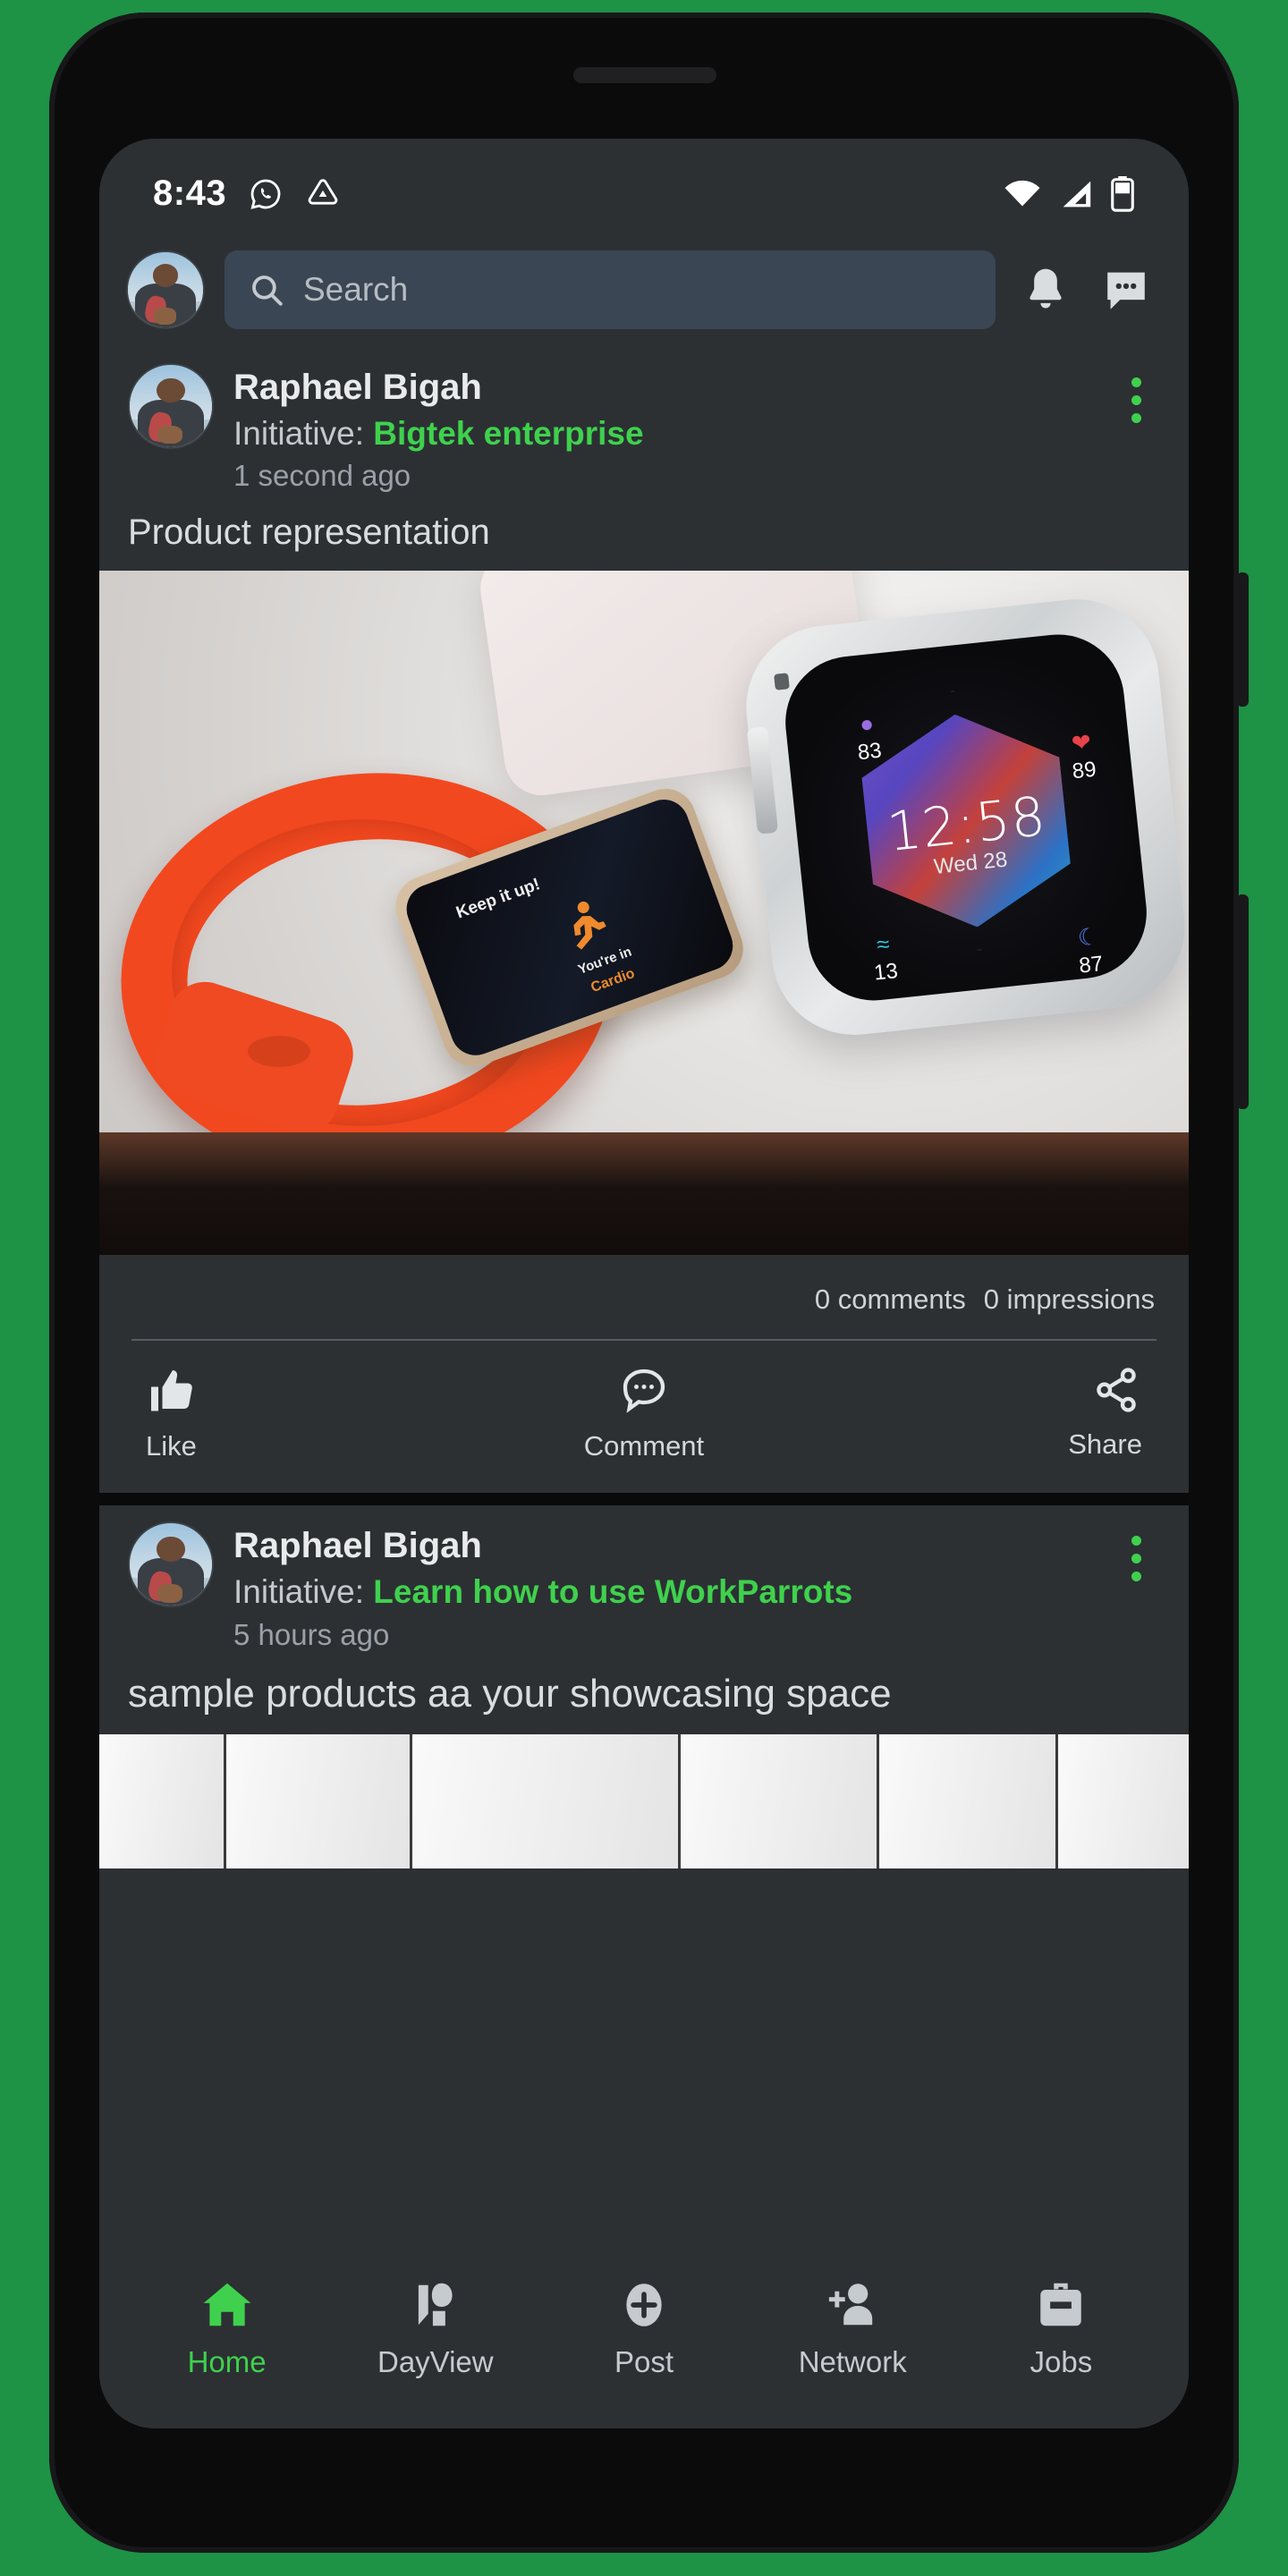 The width and height of the screenshot is (1288, 2576). Describe the element at coordinates (227, 2328) in the screenshot. I see `nav-item-home: Home` at that location.